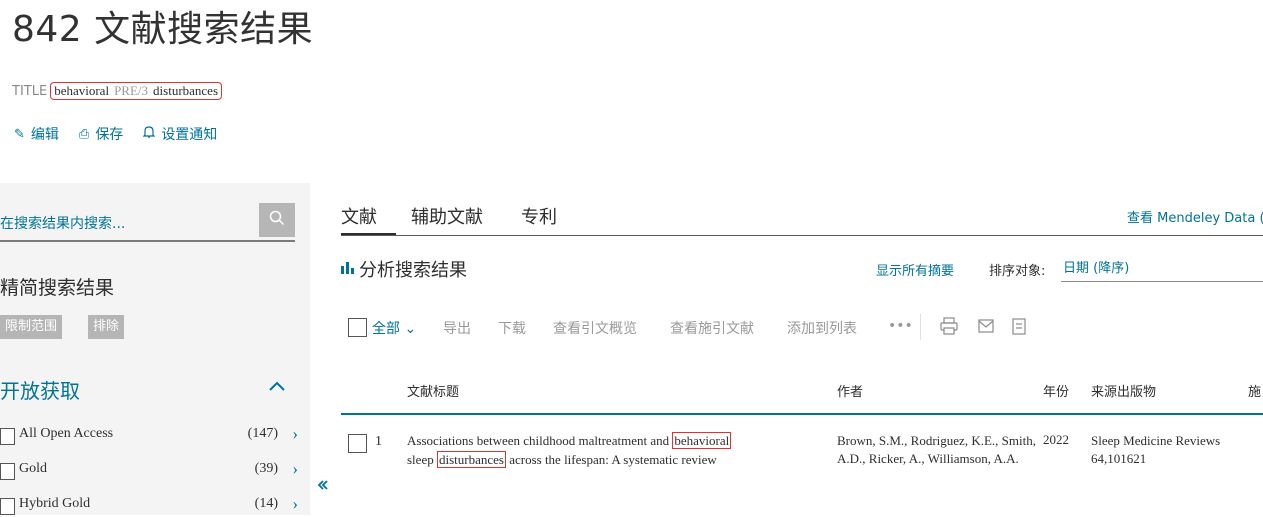 The height and width of the screenshot is (517, 1263). What do you see at coordinates (66, 433) in the screenshot?
I see `facet-label: All Open Access` at bounding box center [66, 433].